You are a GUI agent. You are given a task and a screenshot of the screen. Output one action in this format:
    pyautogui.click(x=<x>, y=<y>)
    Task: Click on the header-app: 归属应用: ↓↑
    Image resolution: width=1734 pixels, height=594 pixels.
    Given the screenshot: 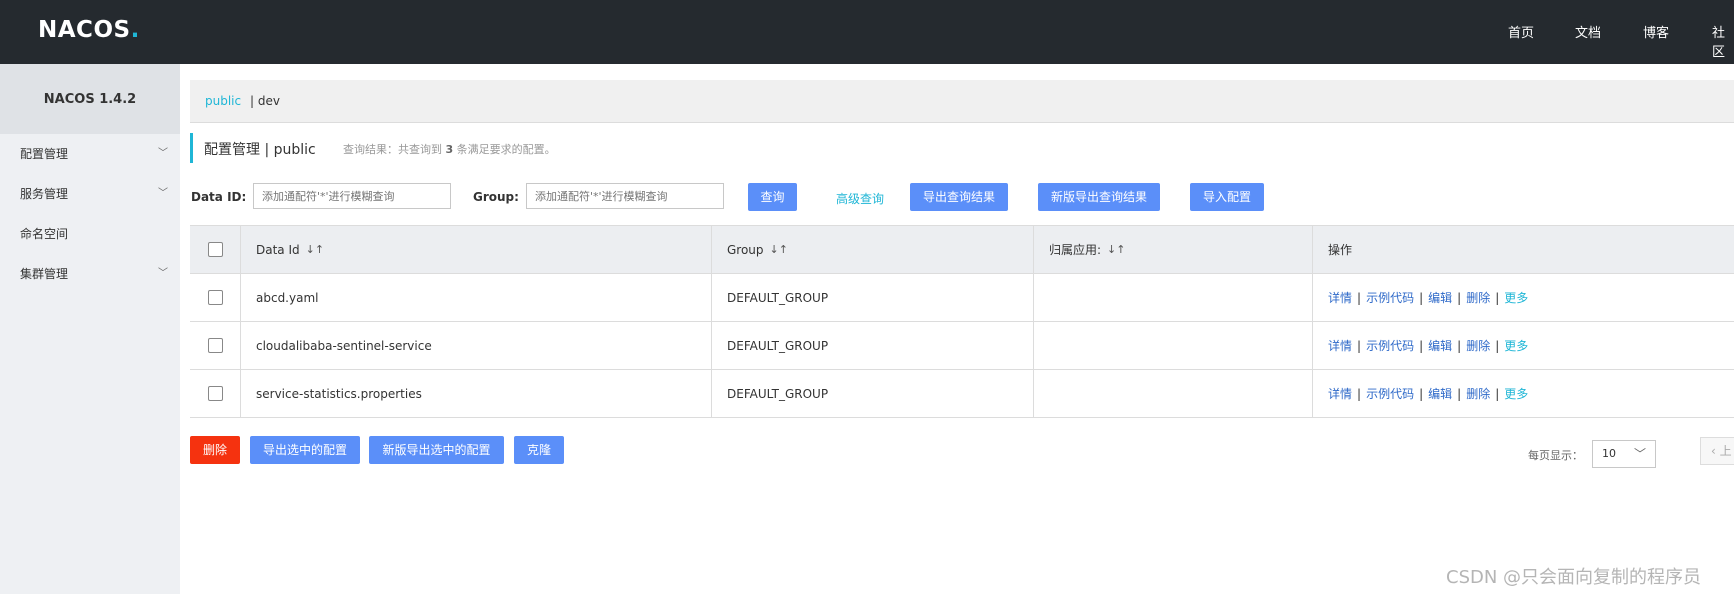 What is the action you would take?
    pyautogui.click(x=1172, y=249)
    